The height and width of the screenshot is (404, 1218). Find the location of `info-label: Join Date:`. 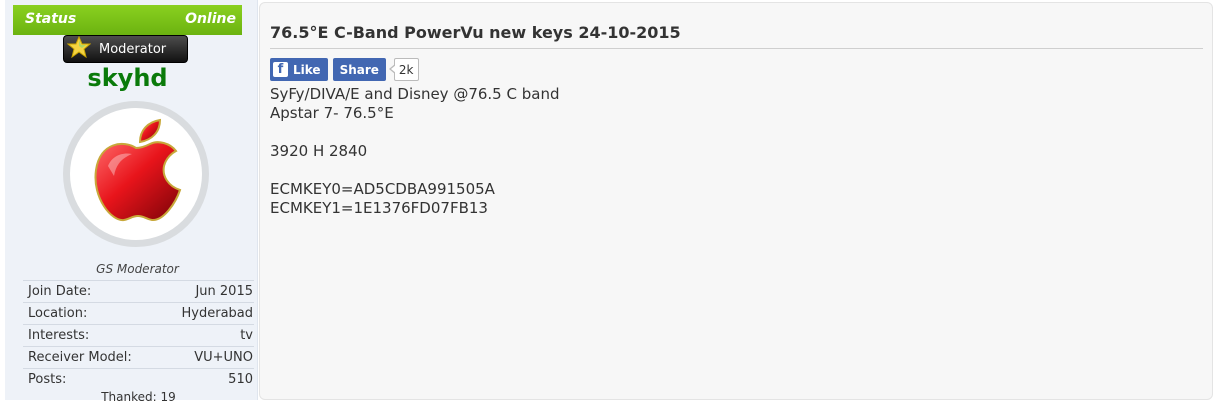

info-label: Join Date: is located at coordinates (60, 291).